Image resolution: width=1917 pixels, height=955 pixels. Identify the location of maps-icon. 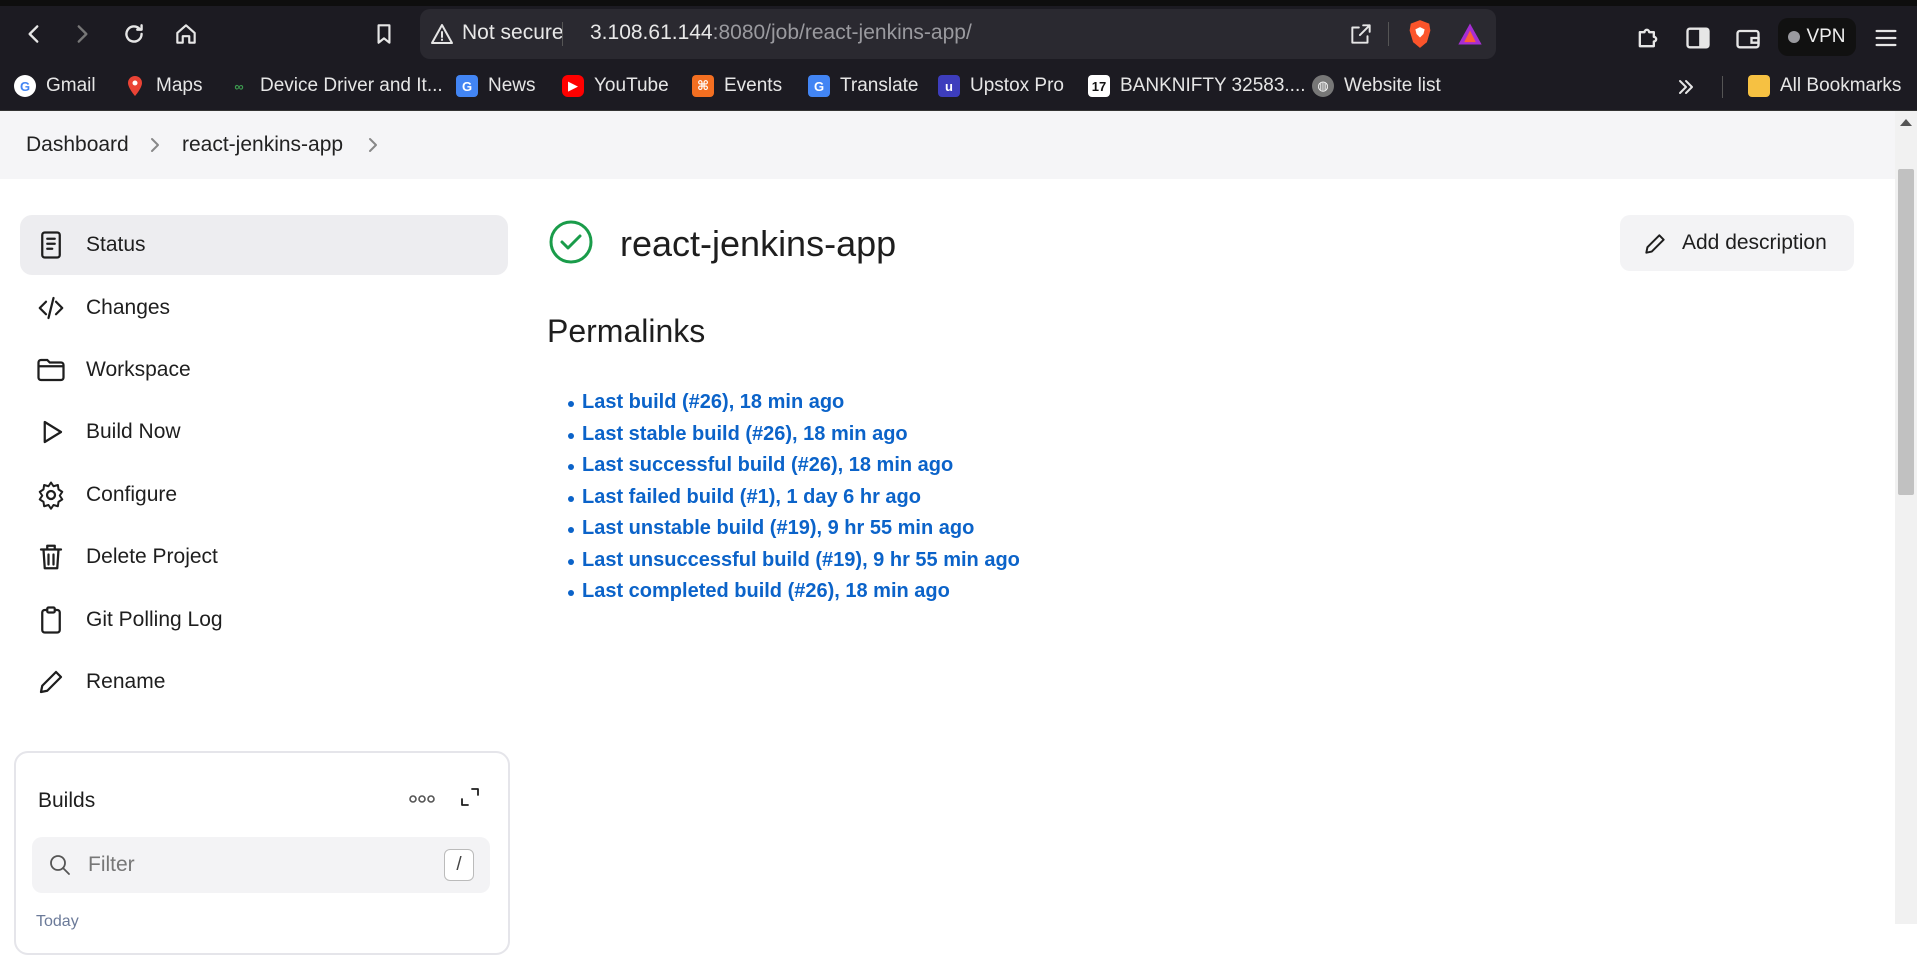
(135, 86).